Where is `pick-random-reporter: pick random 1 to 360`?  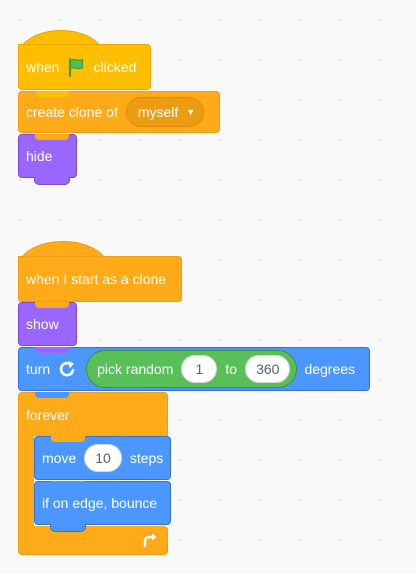 pick-random-reporter: pick random 1 to 360 is located at coordinates (192, 369).